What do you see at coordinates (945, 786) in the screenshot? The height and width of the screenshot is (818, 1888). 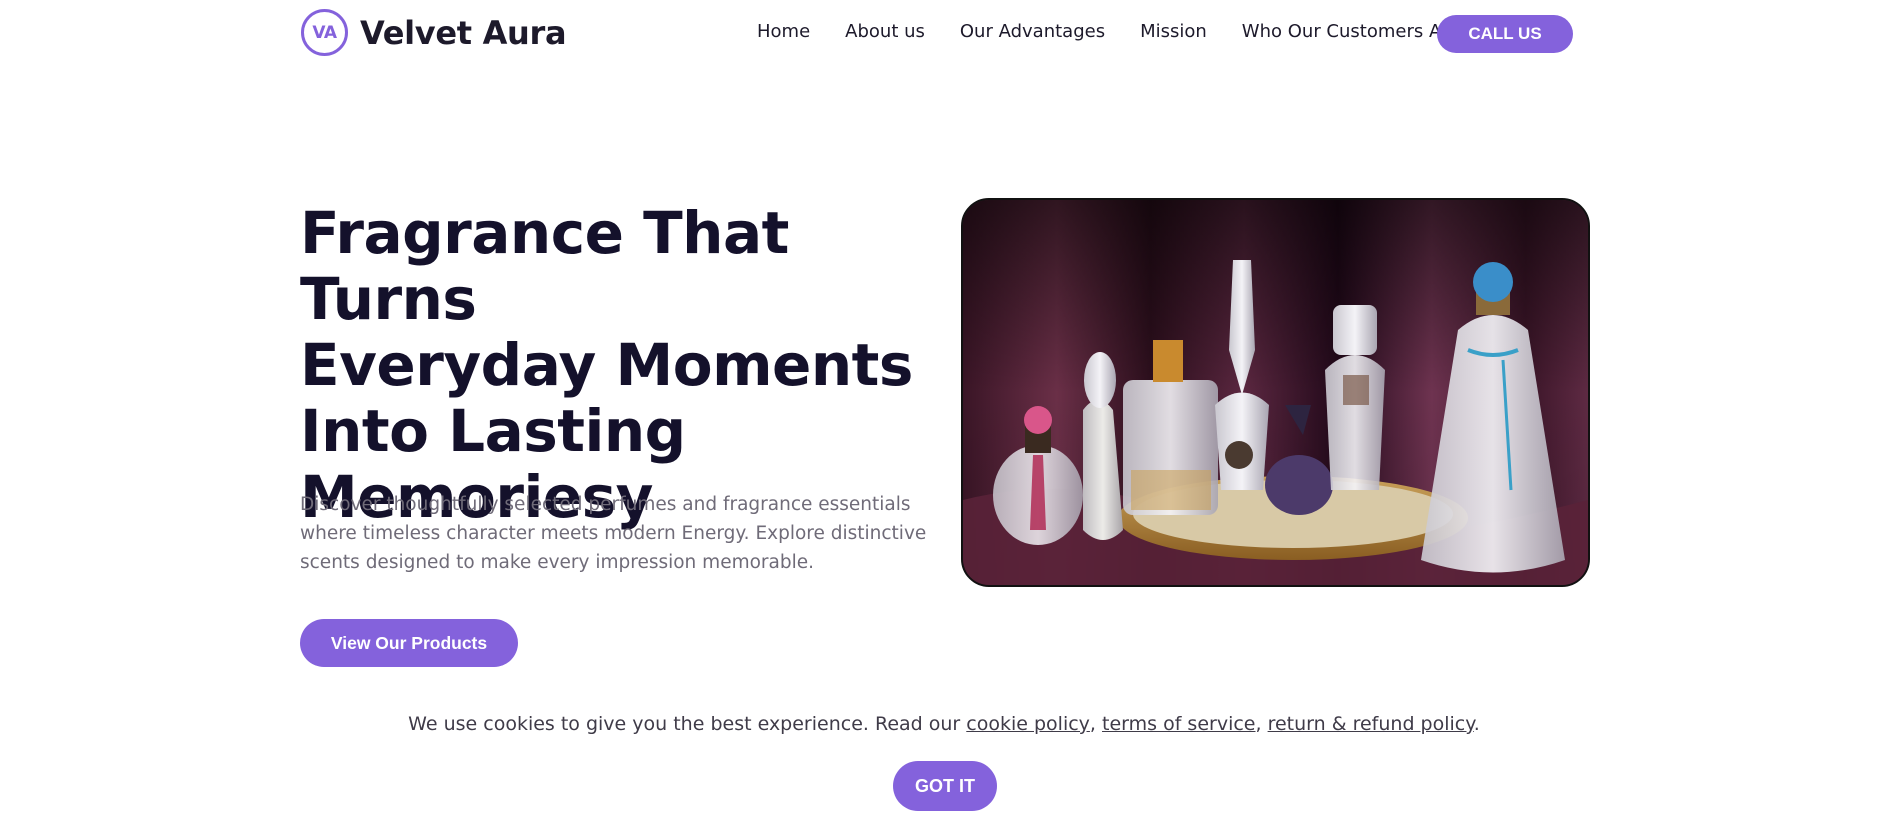 I see `got-it-button: GOT IT` at bounding box center [945, 786].